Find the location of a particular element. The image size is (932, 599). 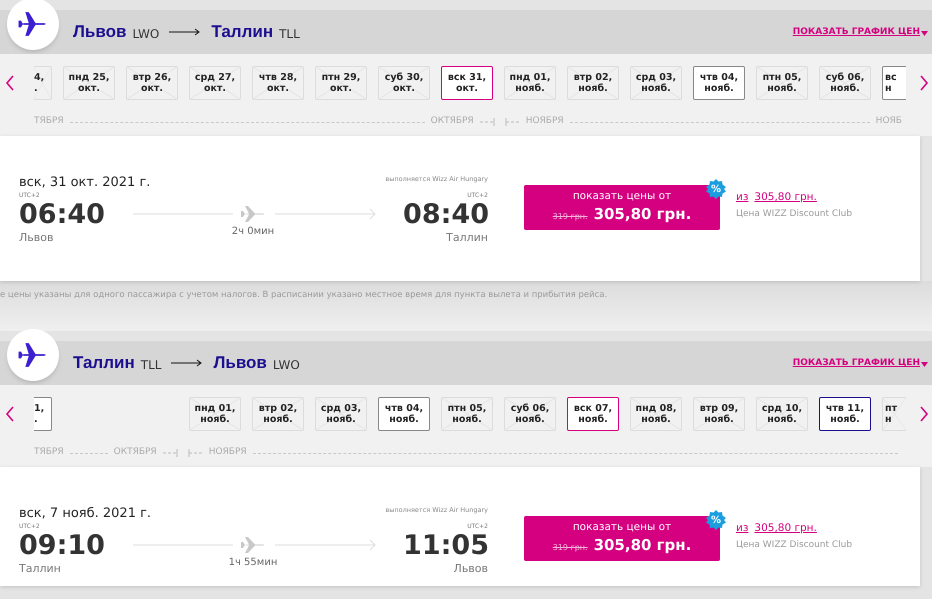

date-tab: срд 27, окт. is located at coordinates (215, 83).